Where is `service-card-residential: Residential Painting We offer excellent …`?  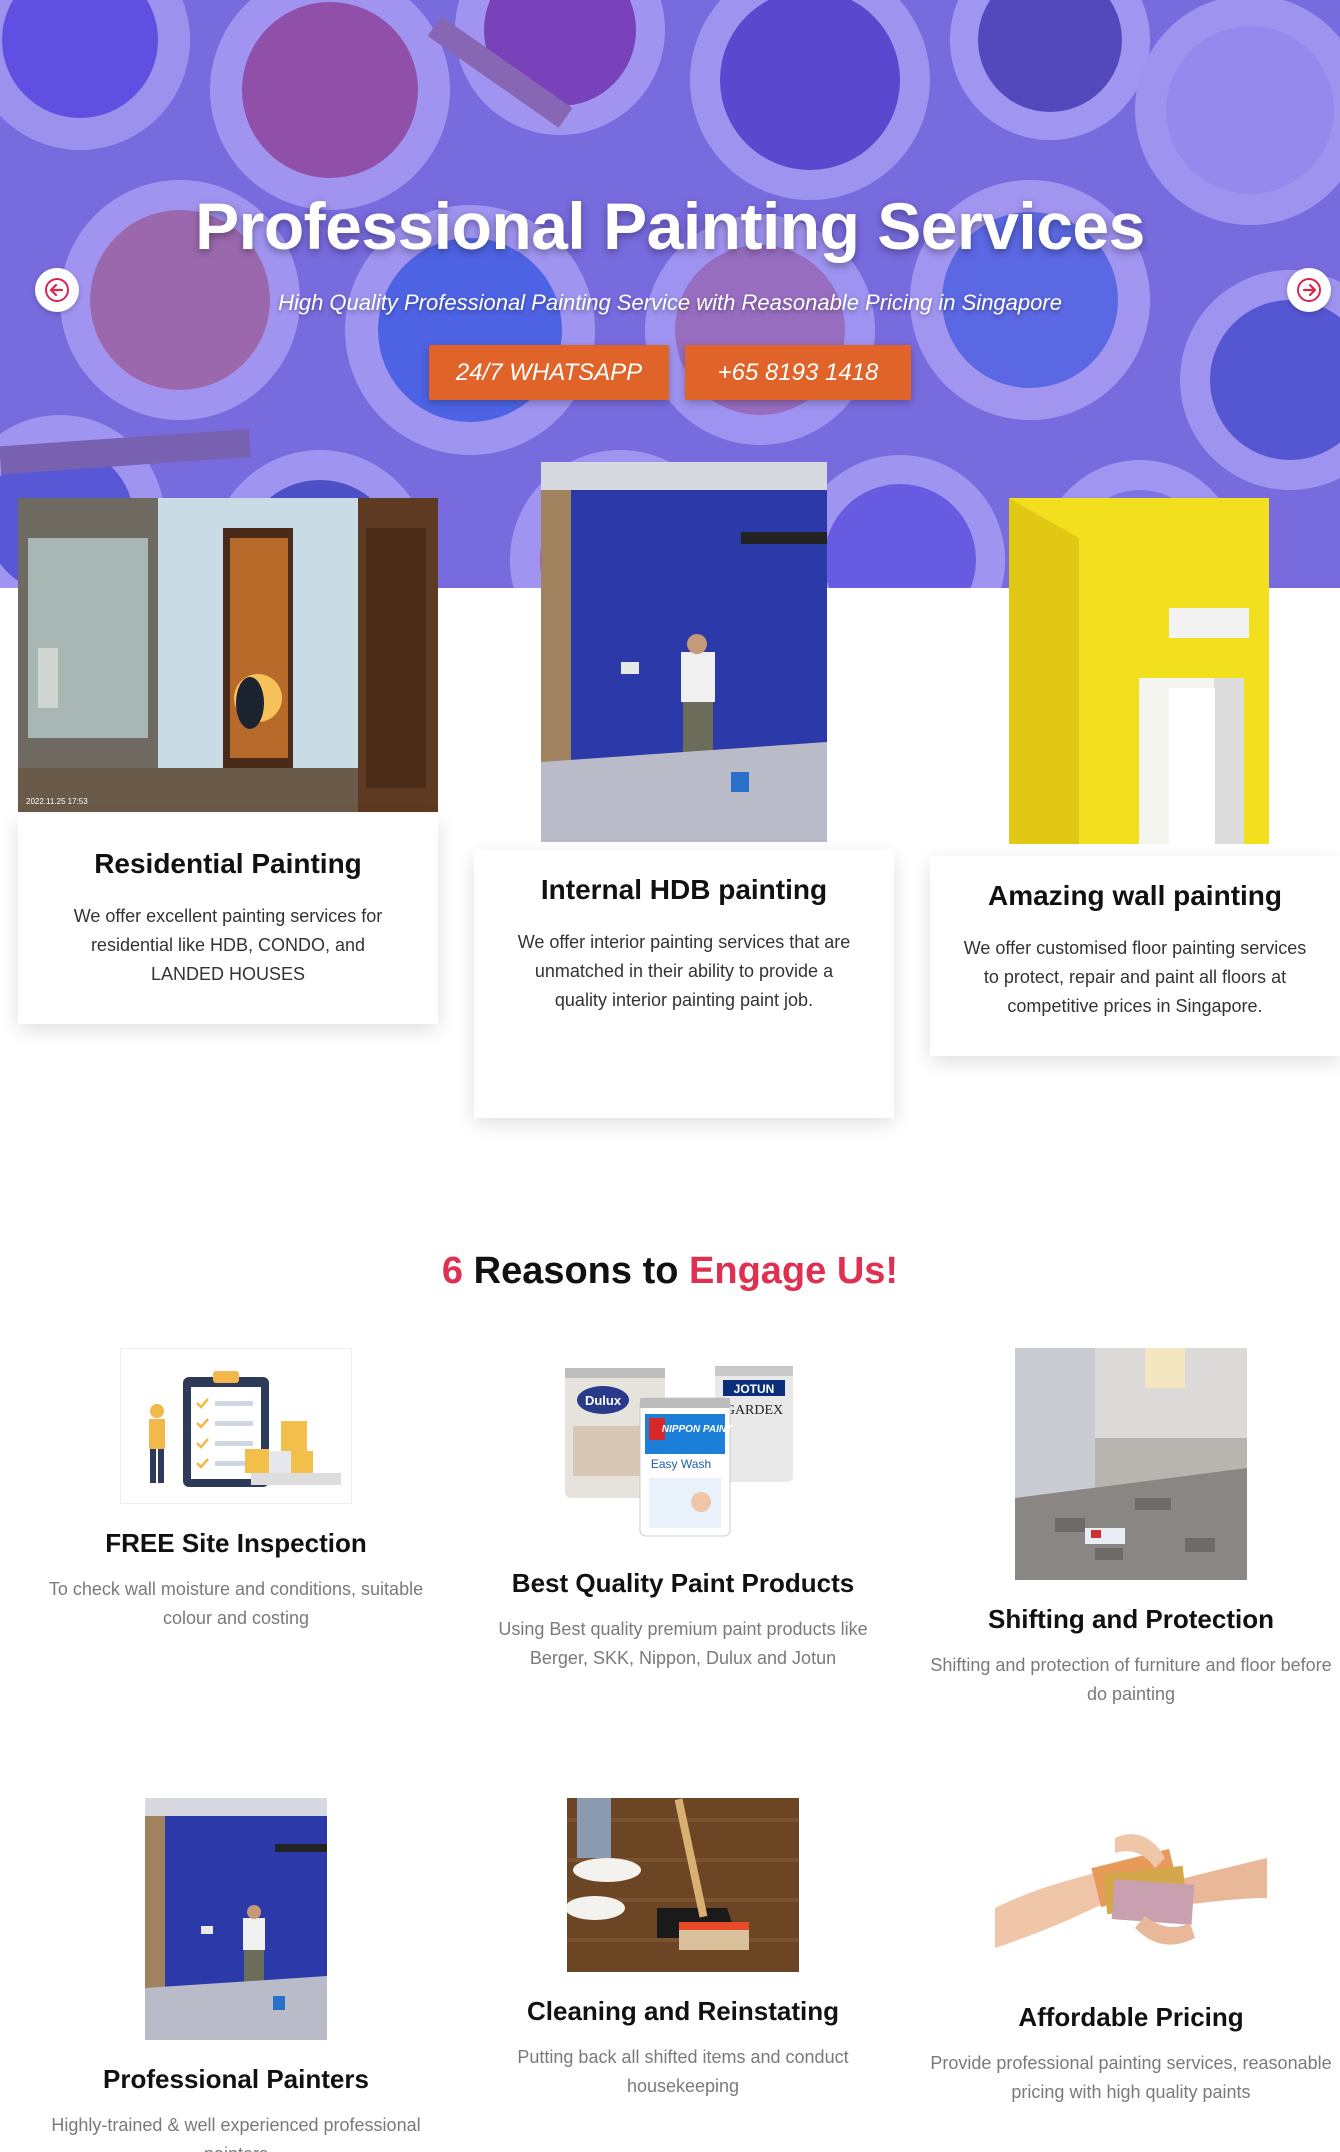 service-card-residential: Residential Painting We offer excellent … is located at coordinates (228, 919).